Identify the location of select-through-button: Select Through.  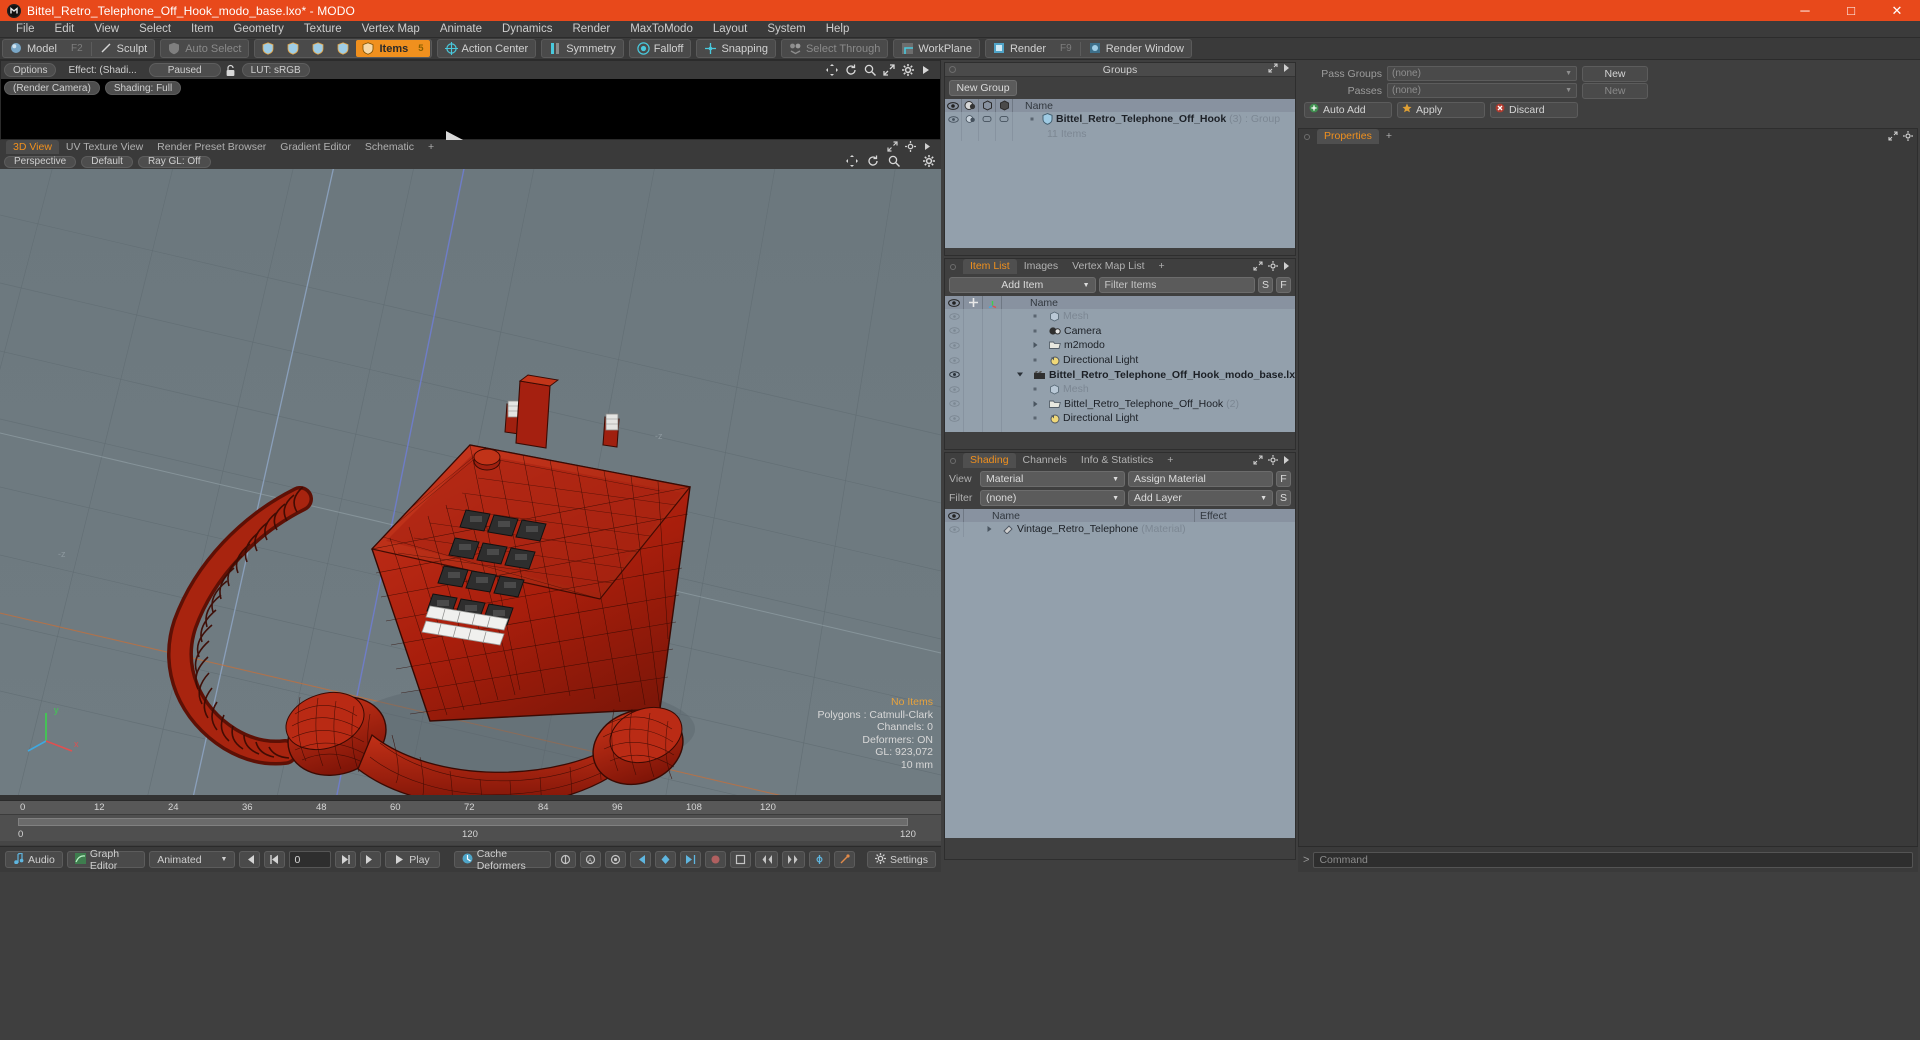
(834, 48).